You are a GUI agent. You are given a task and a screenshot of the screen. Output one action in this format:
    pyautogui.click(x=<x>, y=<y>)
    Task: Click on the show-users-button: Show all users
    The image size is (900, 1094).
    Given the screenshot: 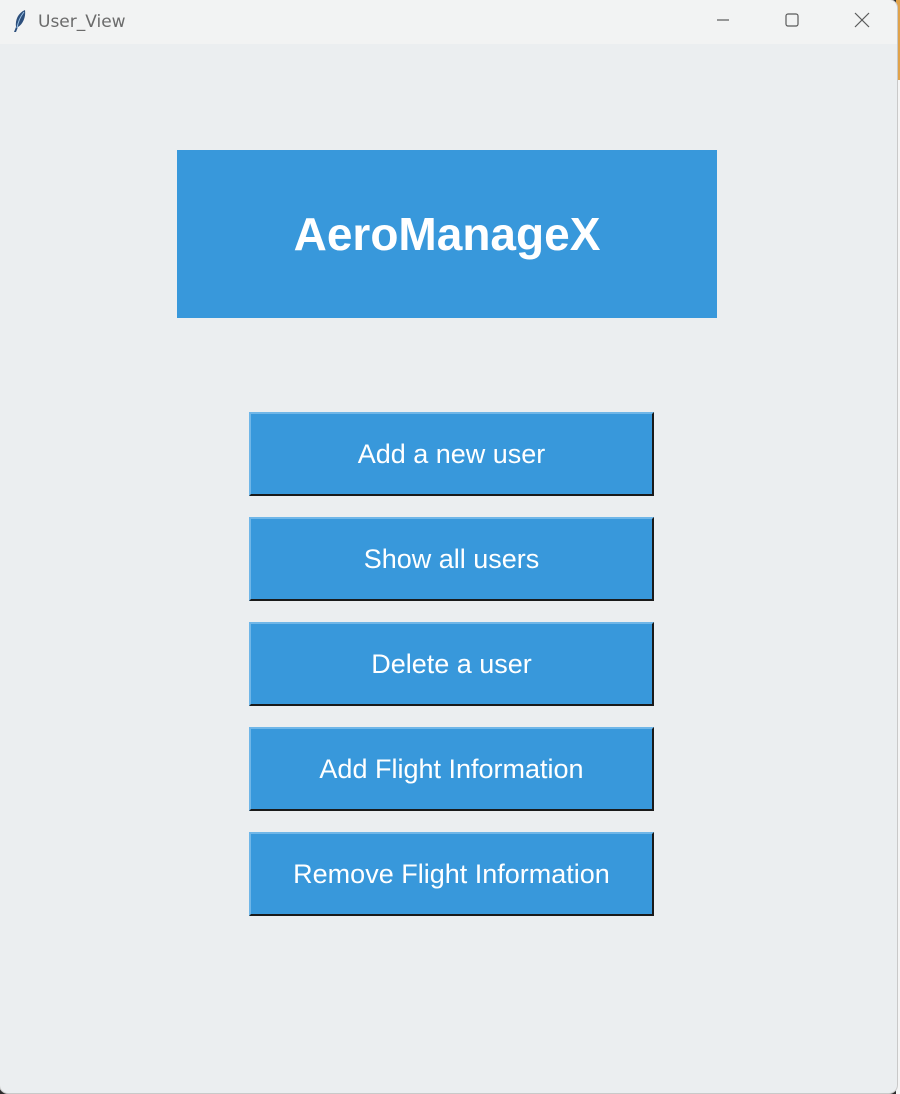 What is the action you would take?
    pyautogui.click(x=451, y=559)
    